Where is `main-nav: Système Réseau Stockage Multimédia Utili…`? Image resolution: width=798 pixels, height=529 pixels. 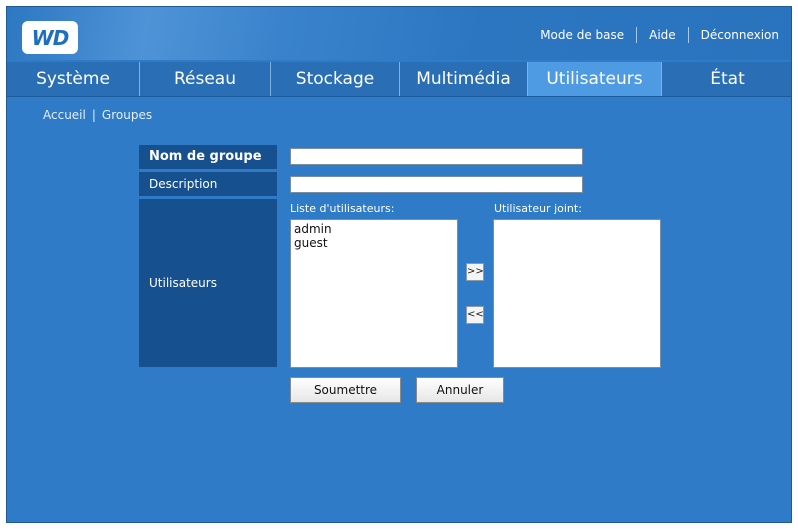
main-nav: Système Réseau Stockage Multimédia Utili… is located at coordinates (399, 79).